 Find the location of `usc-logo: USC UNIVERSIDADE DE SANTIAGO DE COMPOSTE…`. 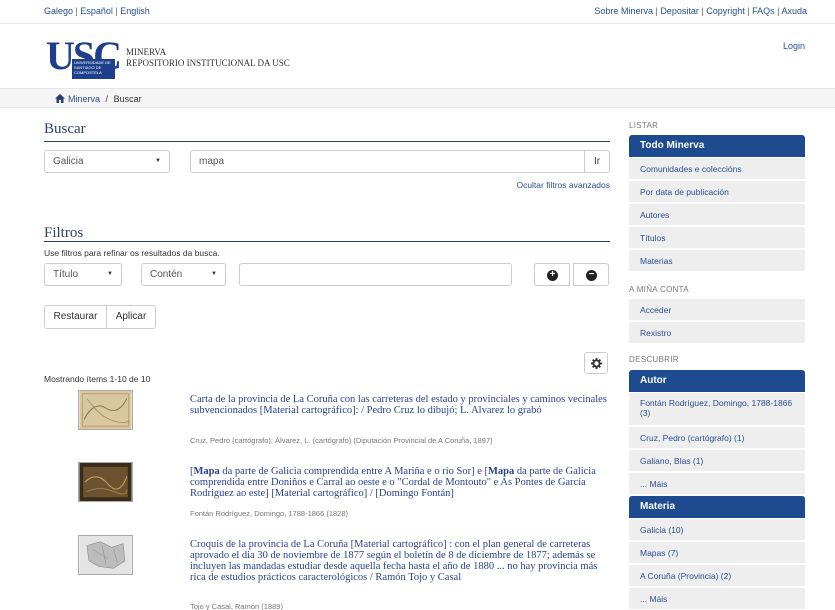

usc-logo: USC UNIVERSIDADE DE SANTIAGO DE COMPOSTE… is located at coordinates (84, 56).